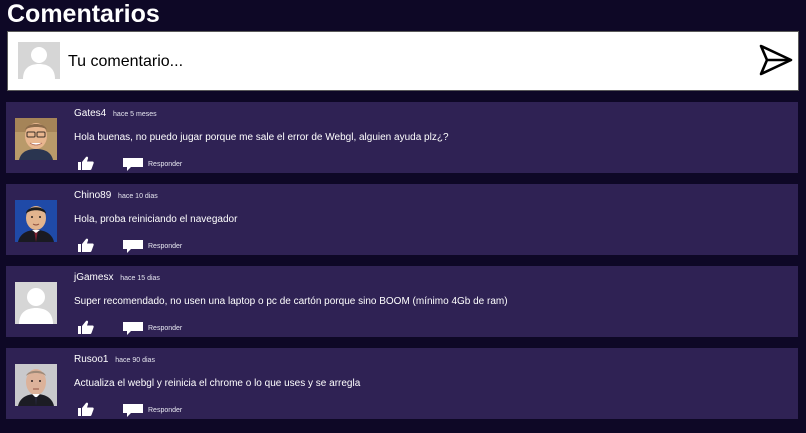 This screenshot has width=806, height=433. What do you see at coordinates (93, 277) in the screenshot?
I see `comment-author: jGamesx` at bounding box center [93, 277].